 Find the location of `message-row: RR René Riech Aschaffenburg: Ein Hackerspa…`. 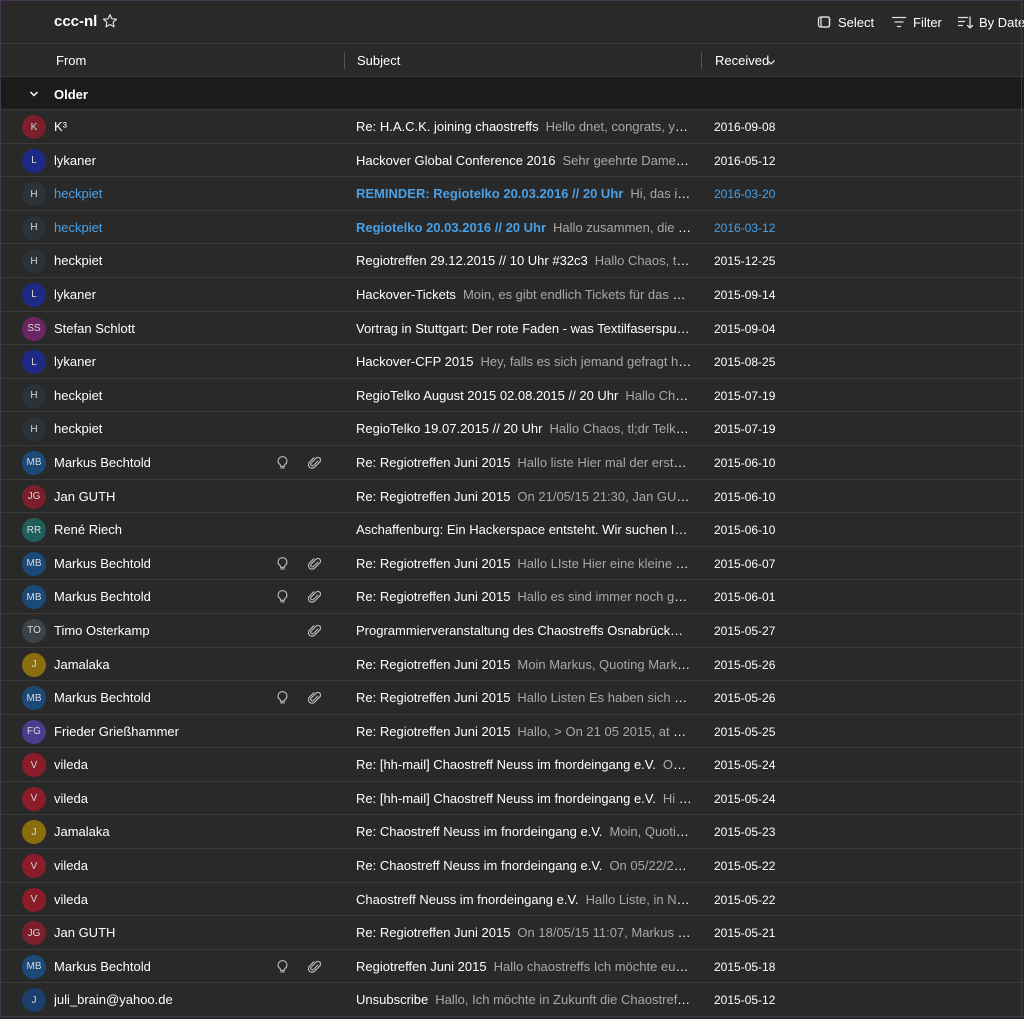

message-row: RR René Riech Aschaffenburg: Ein Hackerspa… is located at coordinates (512, 530).